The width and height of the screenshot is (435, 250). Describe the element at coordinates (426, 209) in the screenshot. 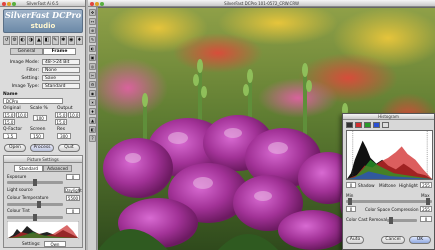

I see `max-value: 255` at that location.